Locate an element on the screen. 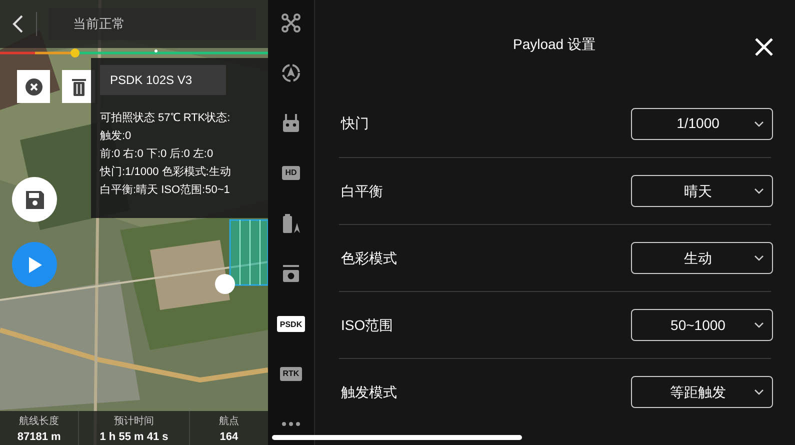 The height and width of the screenshot is (445, 795). stat-value: 87181 m is located at coordinates (39, 437).